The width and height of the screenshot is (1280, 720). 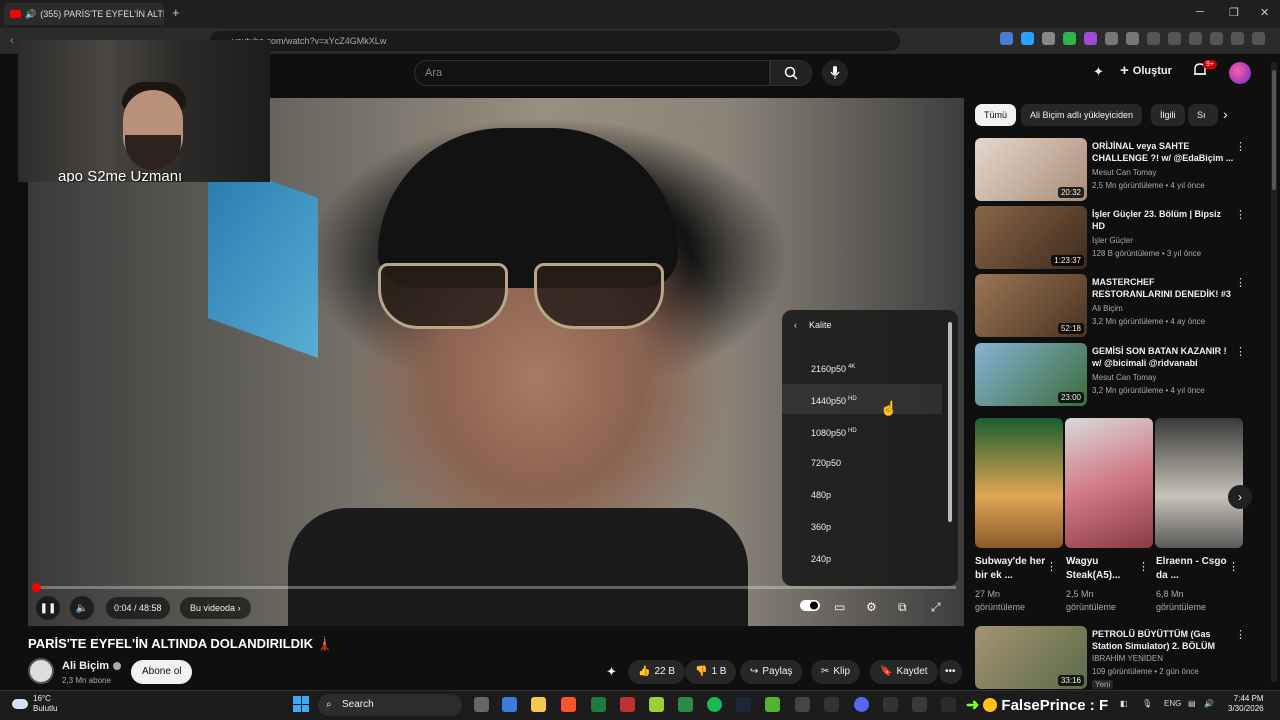 What do you see at coordinates (36, 587) in the screenshot?
I see `scrubber-handle` at bounding box center [36, 587].